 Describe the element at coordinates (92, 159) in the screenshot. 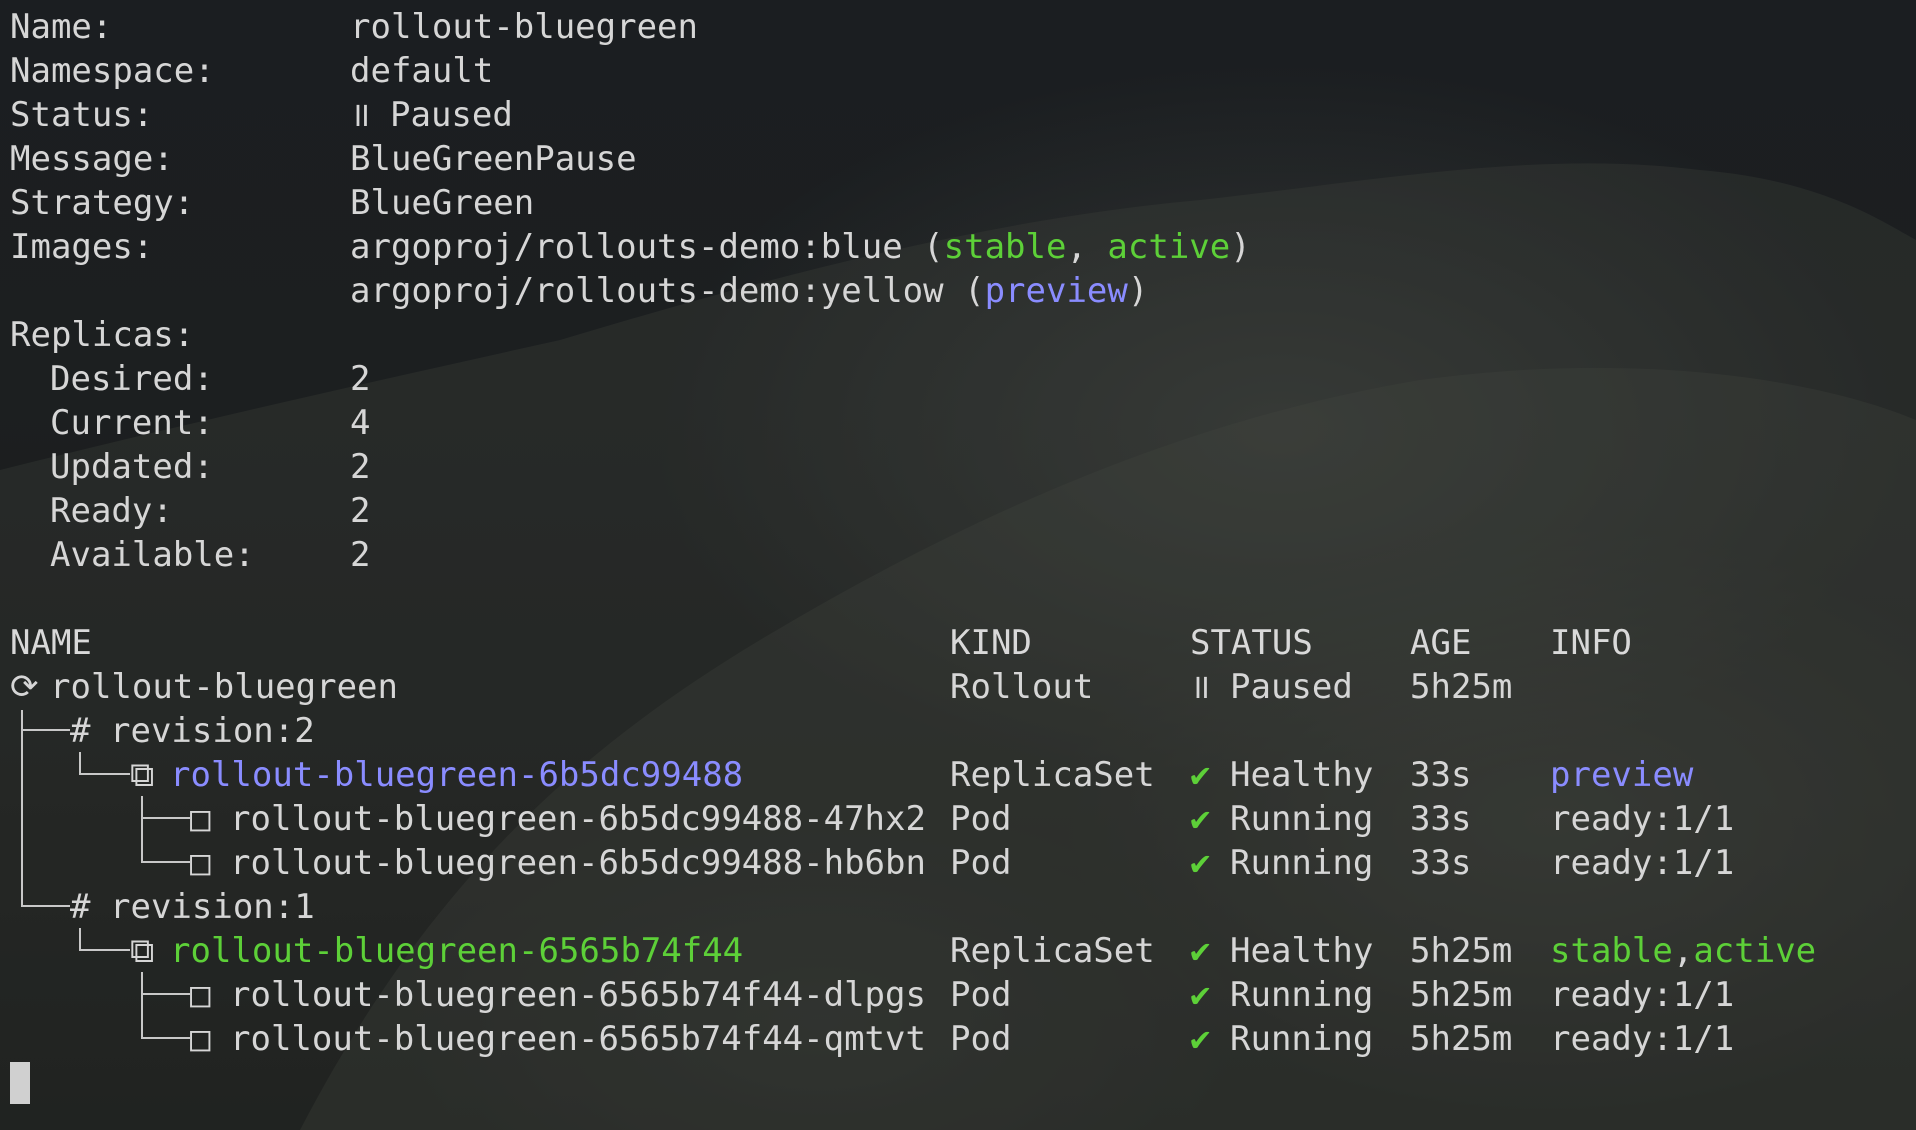

I see `message-label: Message:` at that location.